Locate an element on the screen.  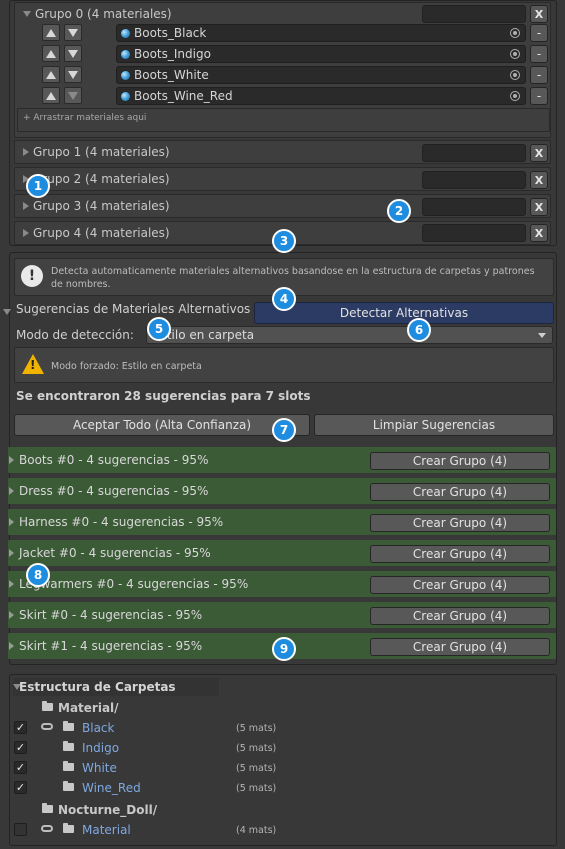
group-0-name-field is located at coordinates (474, 14).